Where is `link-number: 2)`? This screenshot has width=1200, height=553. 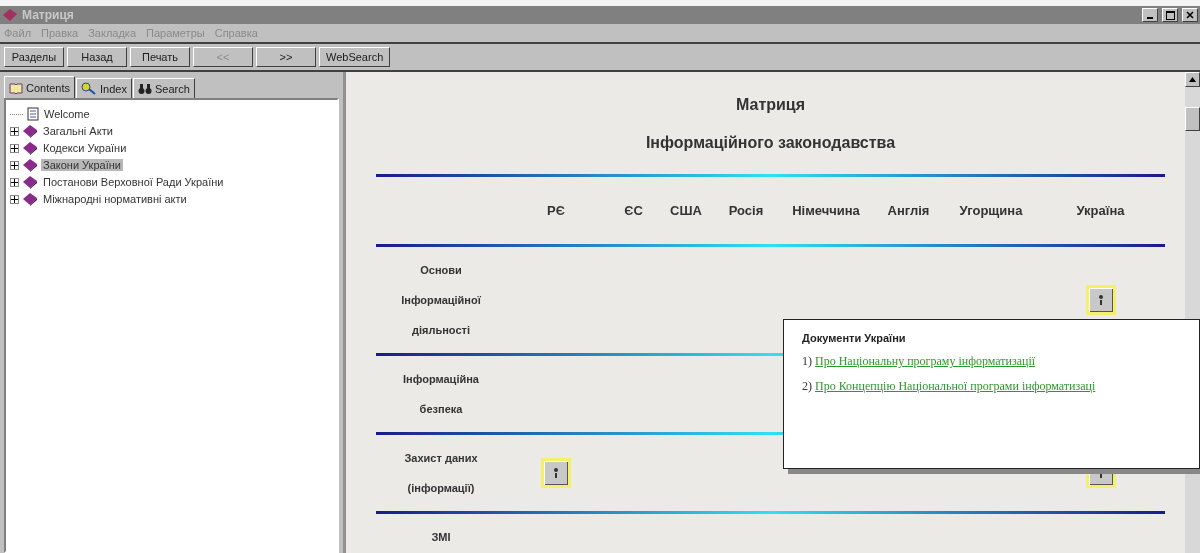 link-number: 2) is located at coordinates (807, 386).